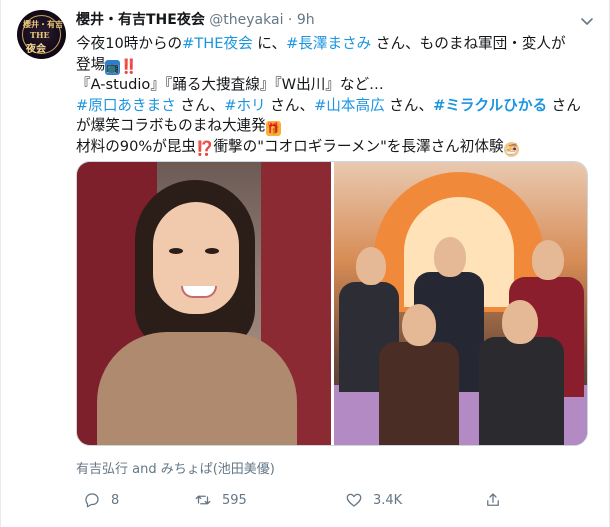 This screenshot has height=527, width=610. I want to click on avatar-logo-text-2: THE, so click(40, 35).